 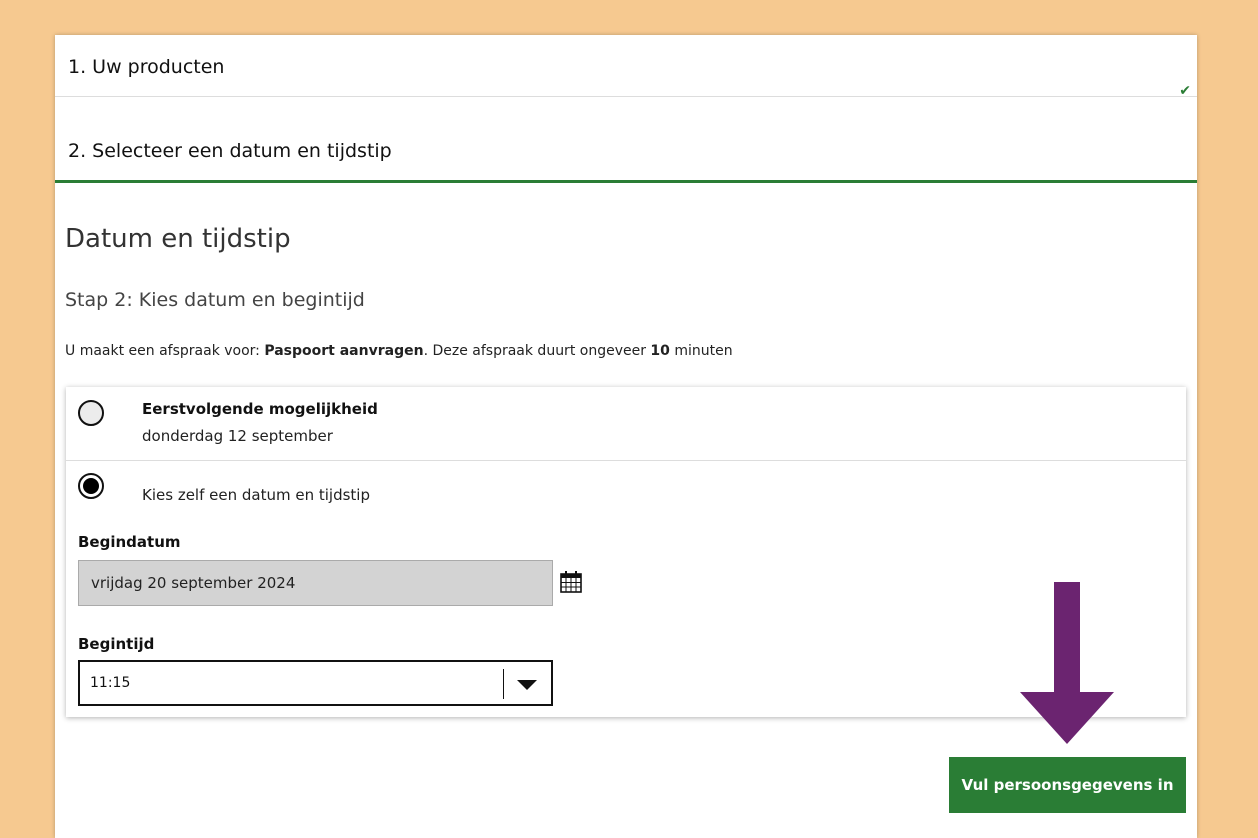 What do you see at coordinates (165, 351) in the screenshot?
I see `info-prefix: U maakt een afspraak voor:` at bounding box center [165, 351].